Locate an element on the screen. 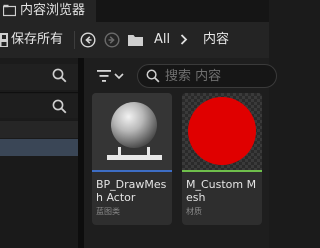 Image resolution: width=320 pixels, height=248 pixels. asset-type: 材质 is located at coordinates (194, 211).